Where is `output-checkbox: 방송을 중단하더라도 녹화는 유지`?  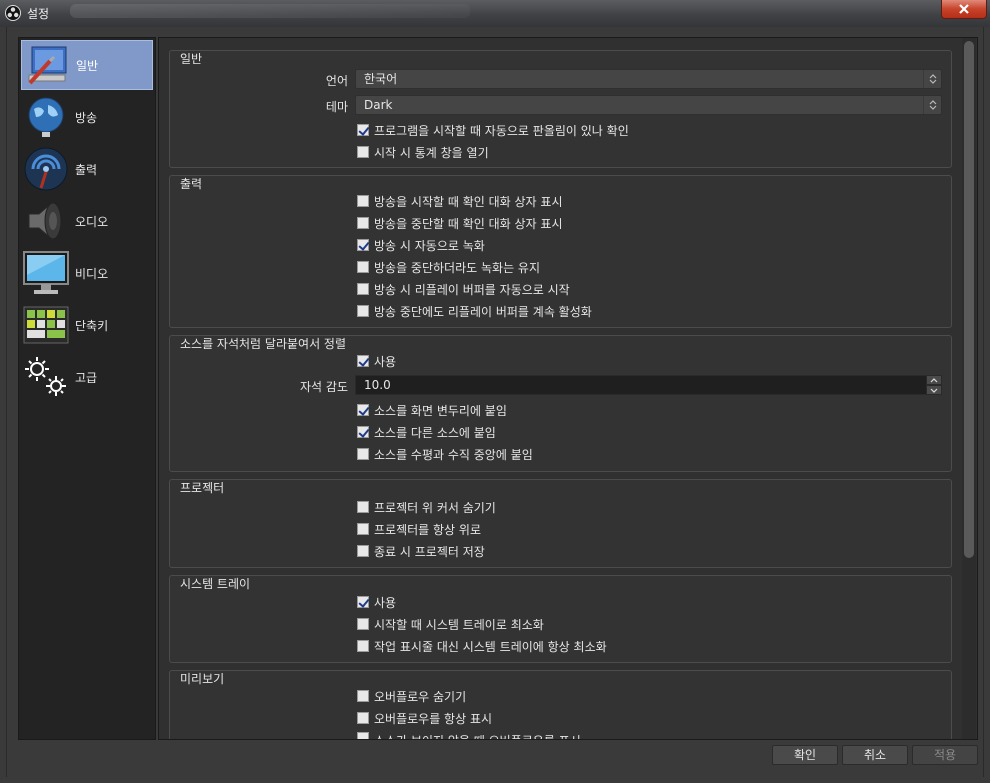
output-checkbox: 방송을 중단하더라도 녹화는 유지 is located at coordinates (448, 267).